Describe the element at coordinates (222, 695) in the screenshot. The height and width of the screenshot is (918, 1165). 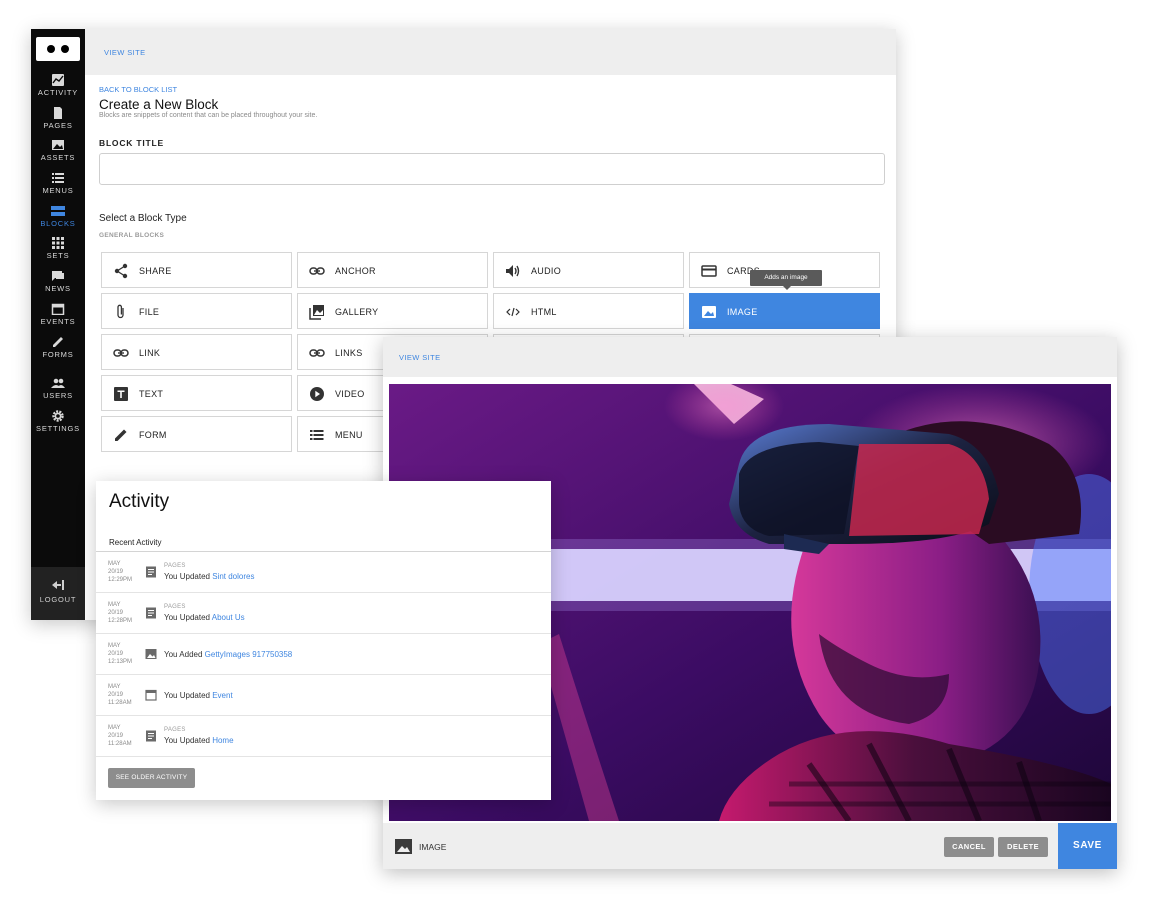
I see `activity-target-link: Event` at that location.